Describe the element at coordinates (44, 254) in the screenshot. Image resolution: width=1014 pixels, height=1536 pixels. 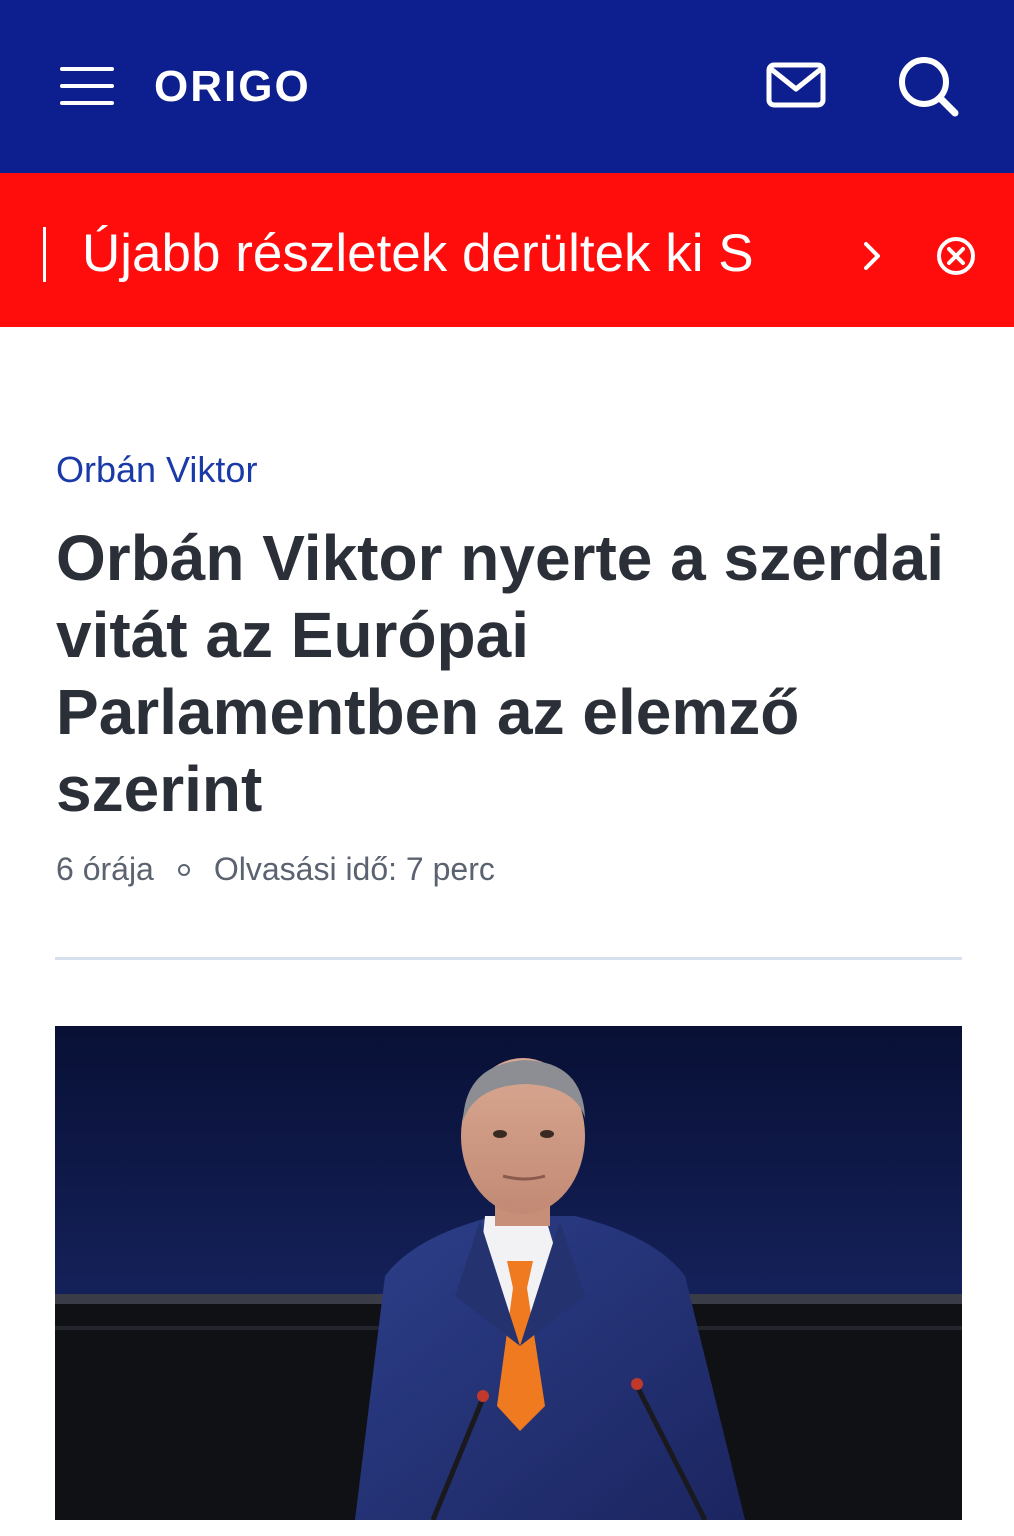
I see `breaking-divider` at that location.